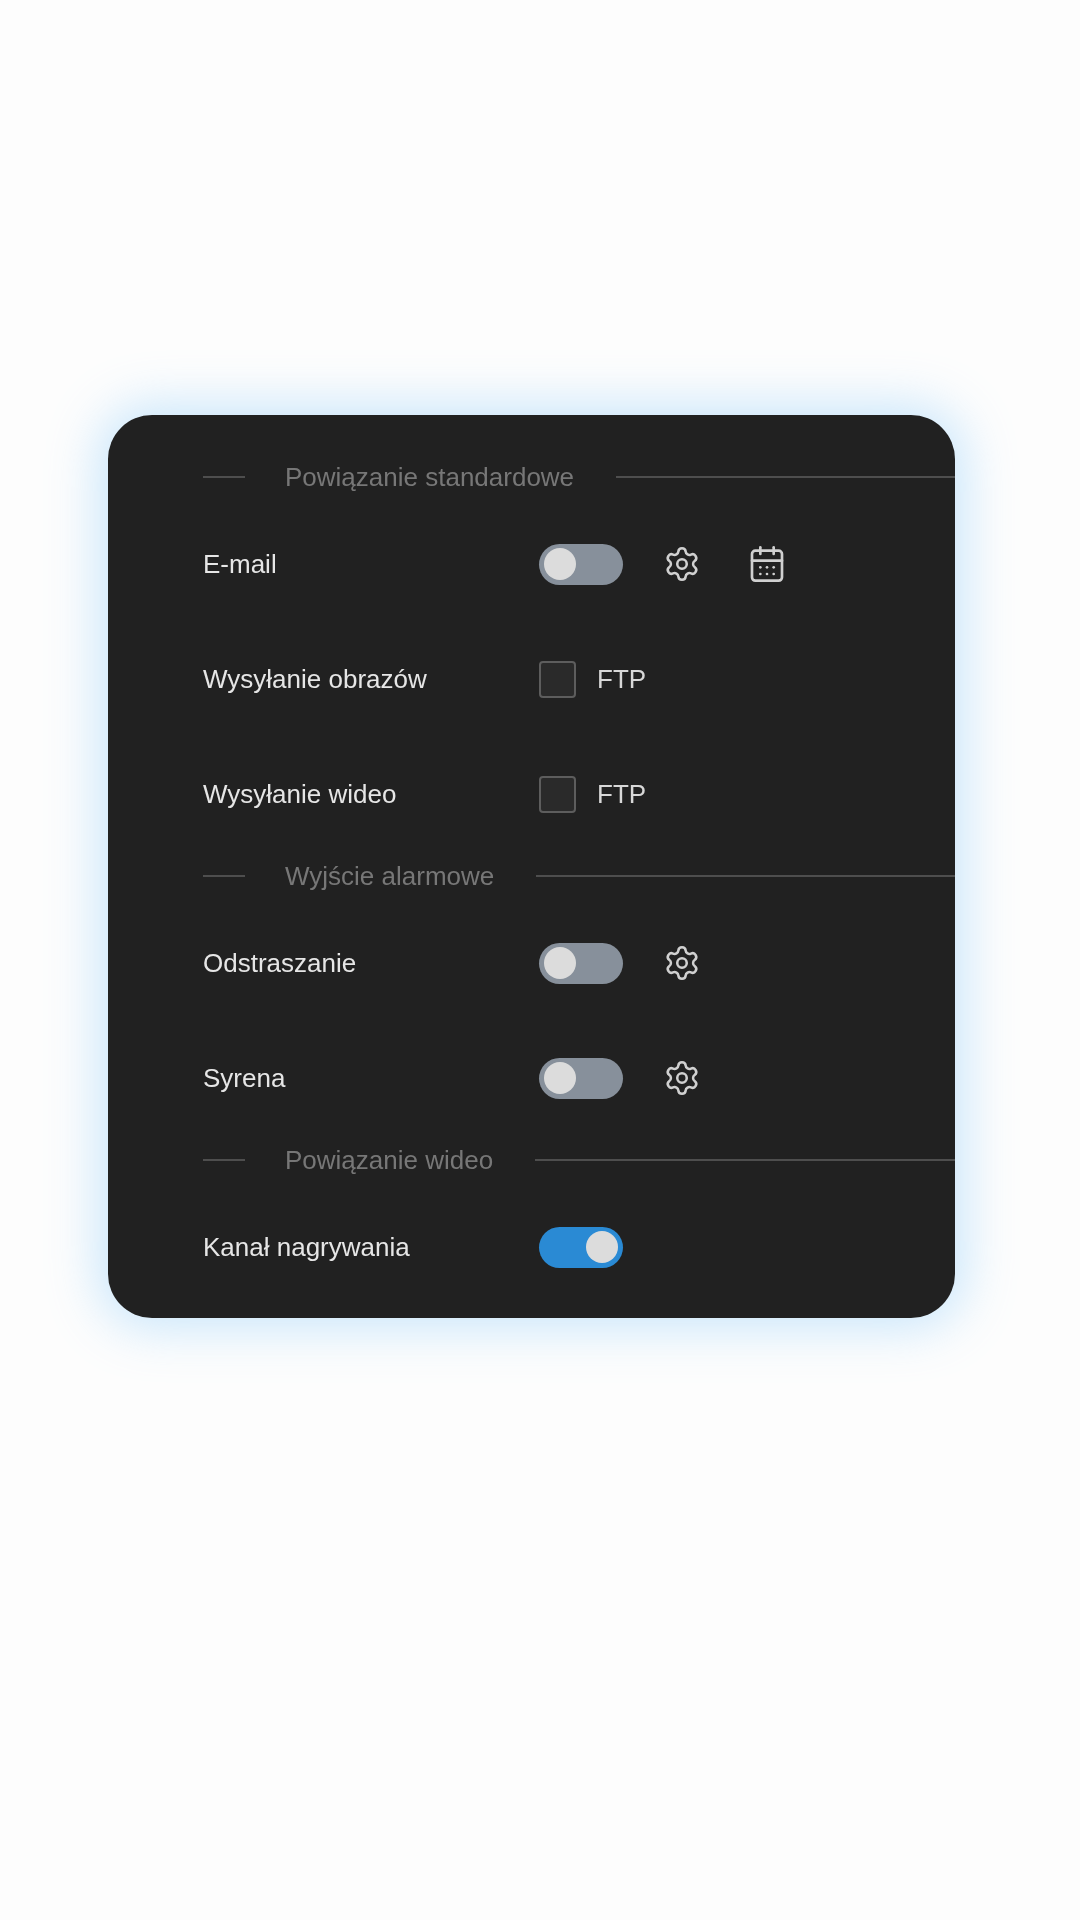 This screenshot has width=1080, height=1920. Describe the element at coordinates (245, 1078) in the screenshot. I see `setting-label: Syrena` at that location.